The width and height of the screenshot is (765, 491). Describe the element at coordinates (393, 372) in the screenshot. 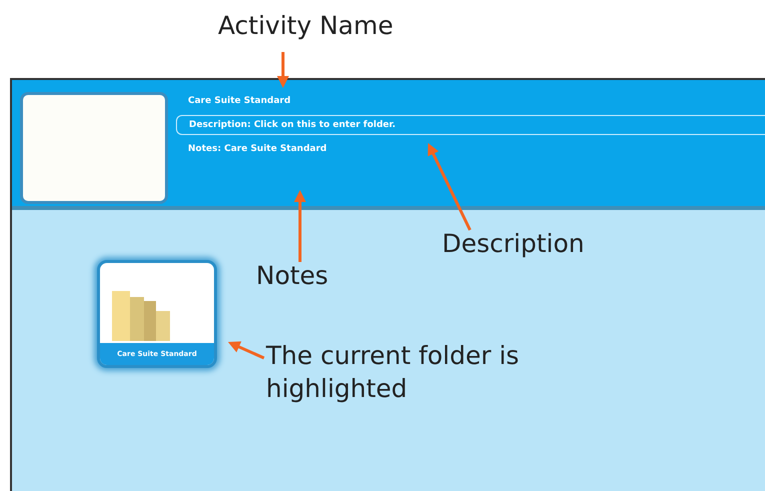

I see `callout-label: The current folder is highlighted` at that location.